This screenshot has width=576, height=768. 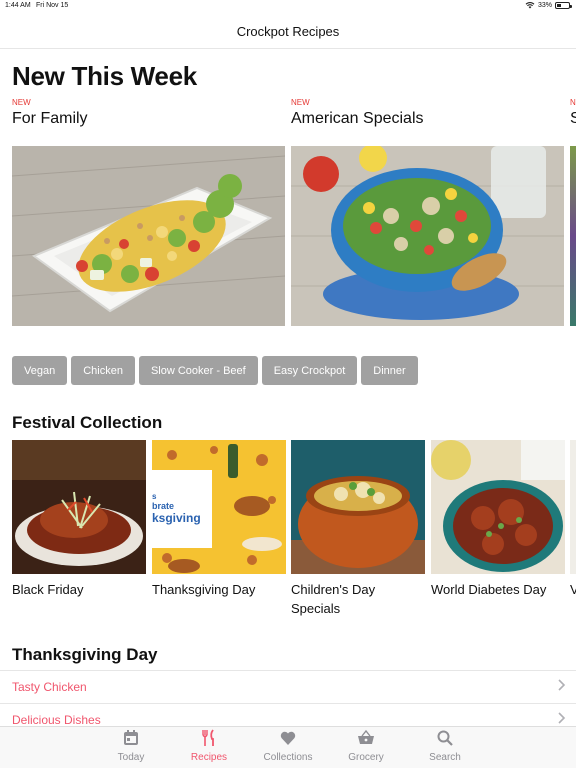 I want to click on tab-label: Today, so click(x=131, y=757).